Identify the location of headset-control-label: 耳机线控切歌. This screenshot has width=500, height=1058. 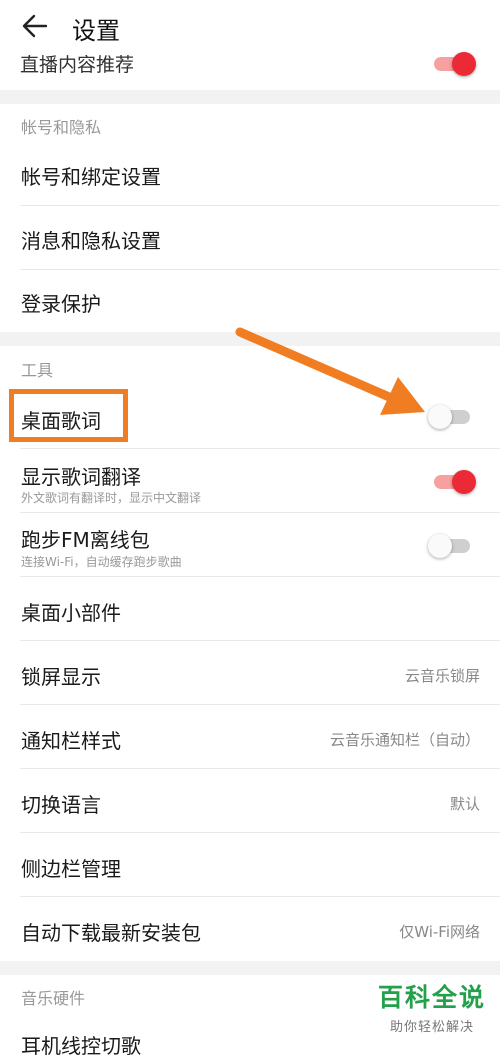
(81, 1046).